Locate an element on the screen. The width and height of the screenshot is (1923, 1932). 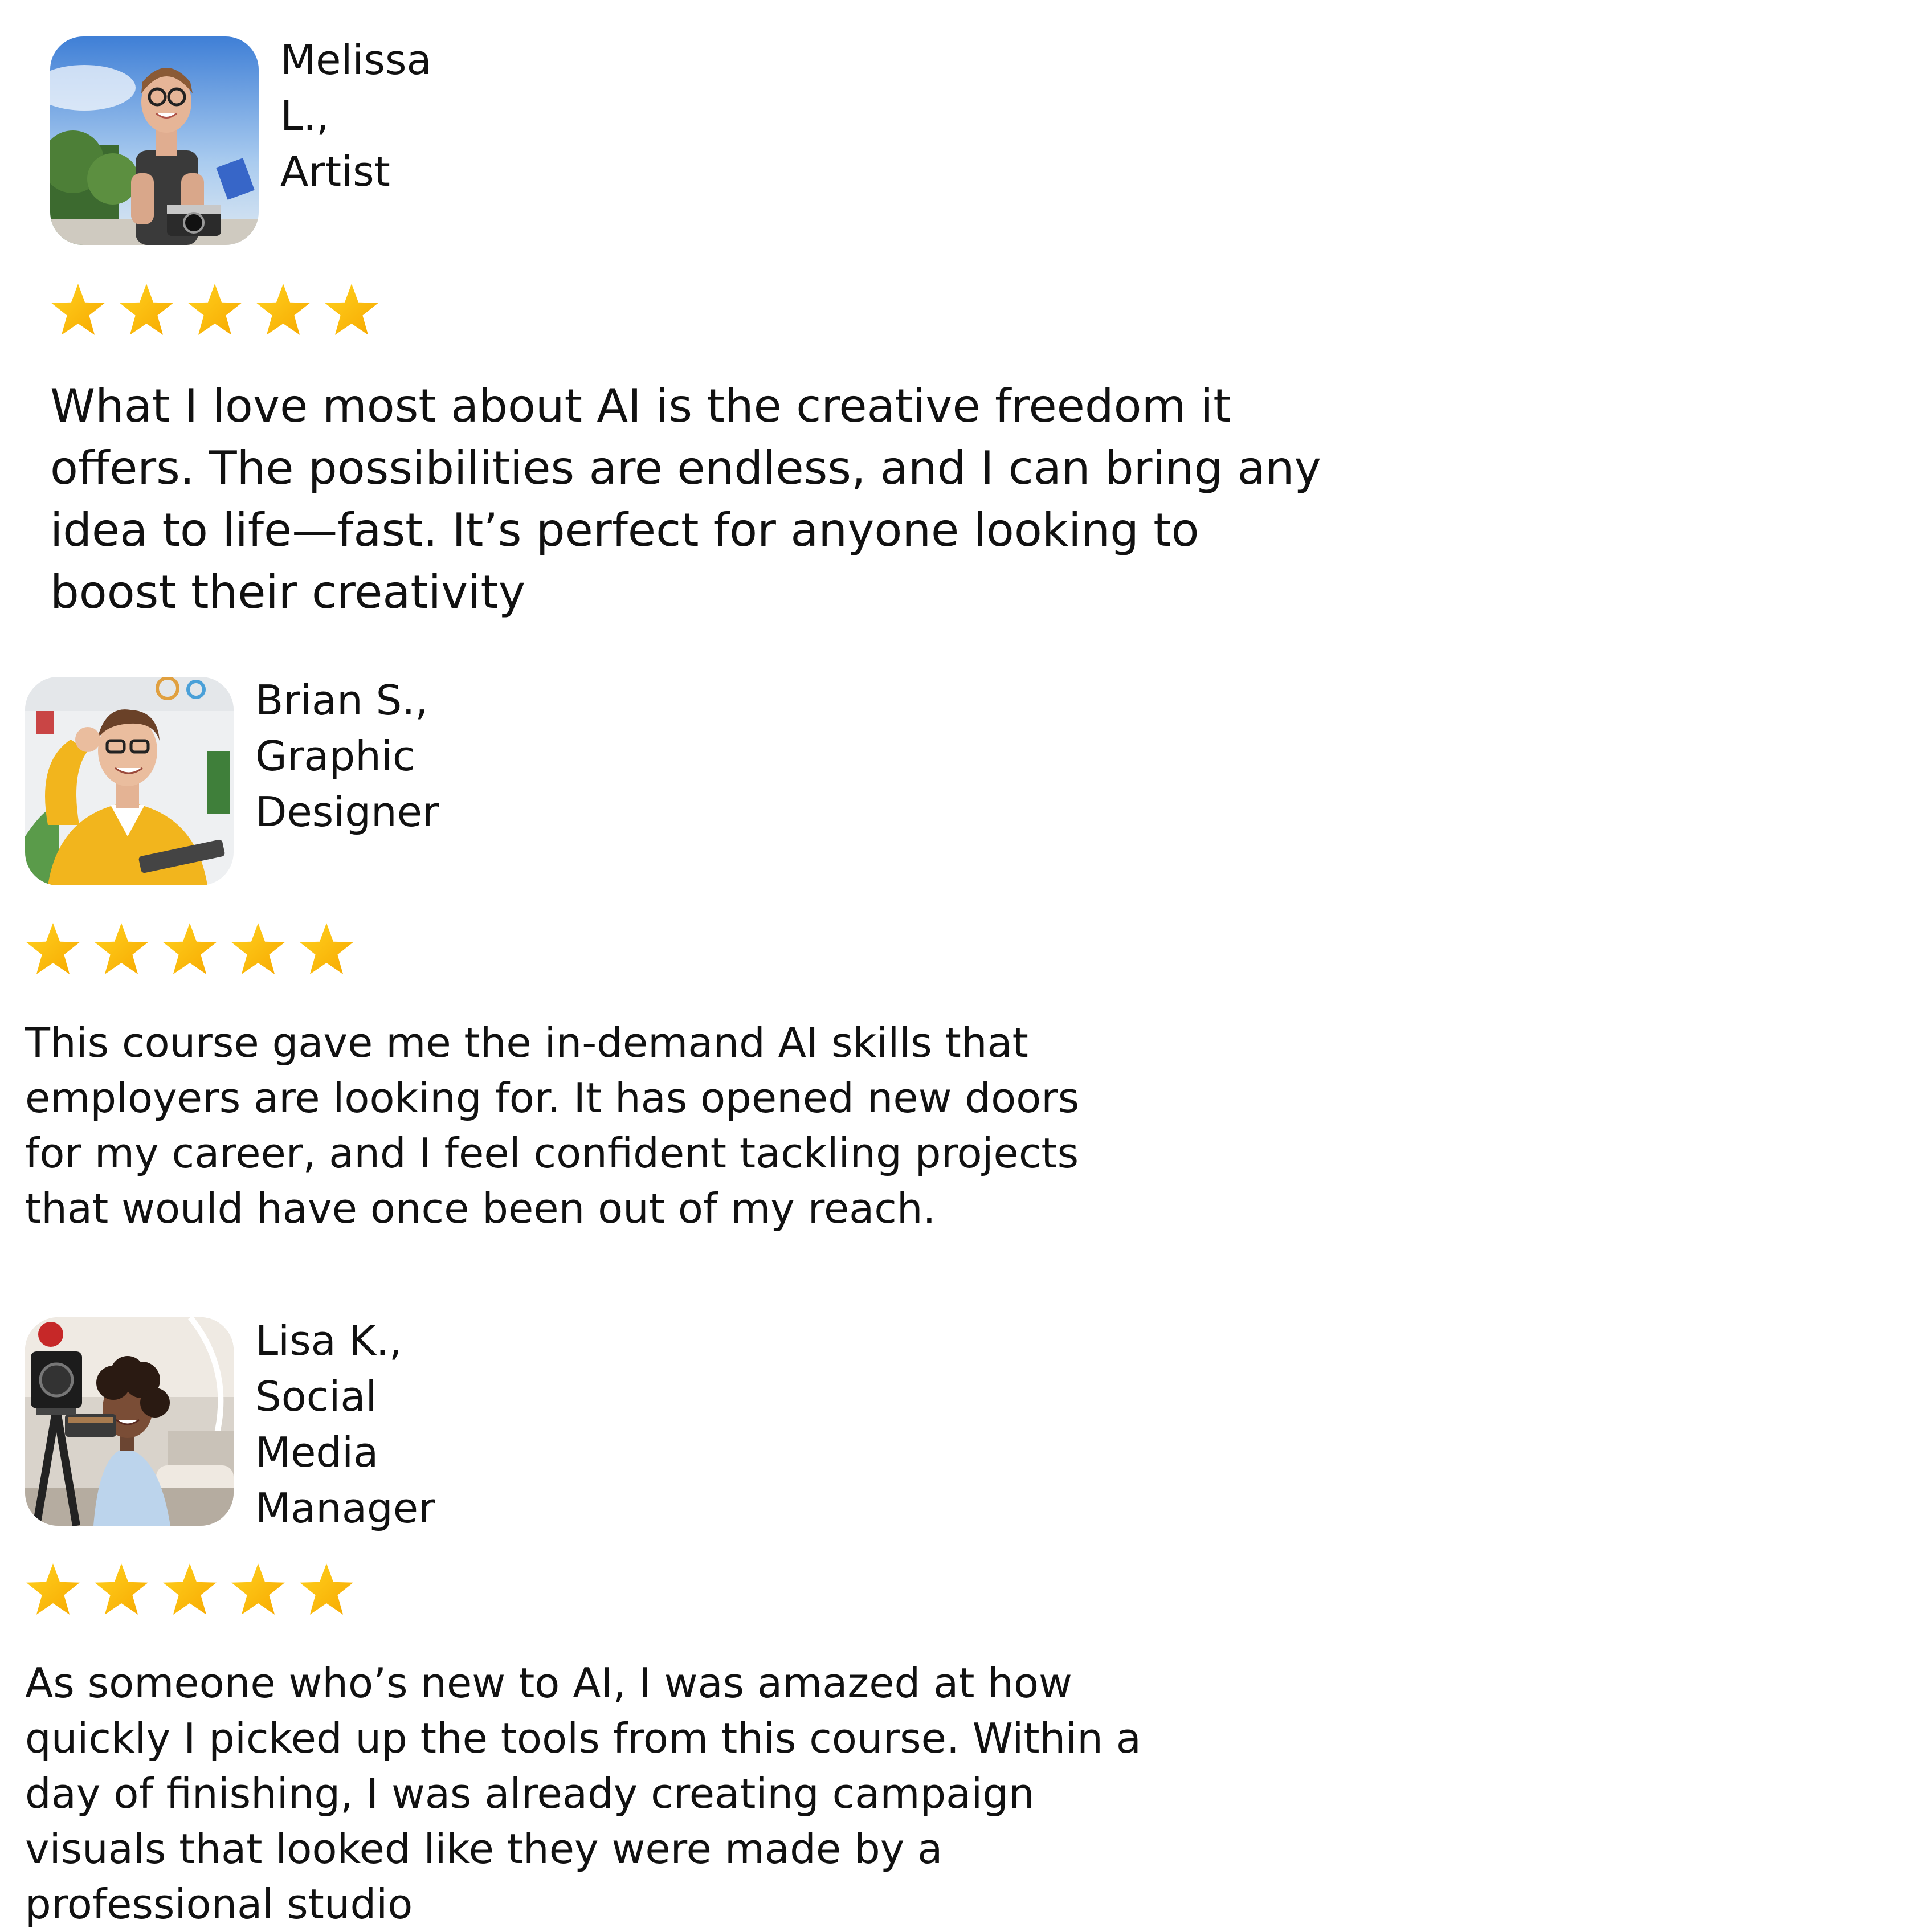
woman-with-camera-photo is located at coordinates (155, 140).